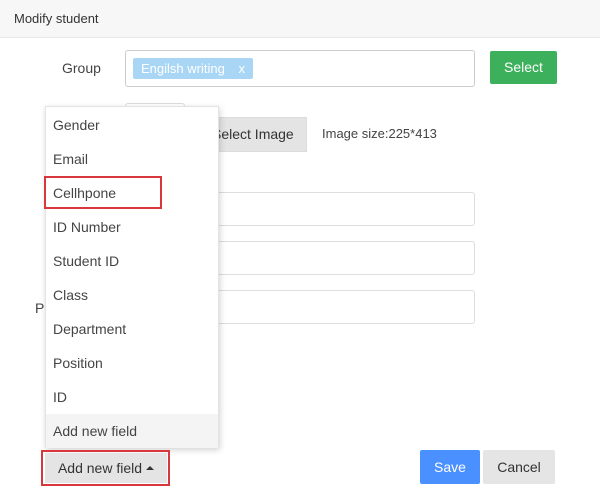 Image resolution: width=600 pixels, height=492 pixels. I want to click on image-size-text: Image size:225*413, so click(379, 133).